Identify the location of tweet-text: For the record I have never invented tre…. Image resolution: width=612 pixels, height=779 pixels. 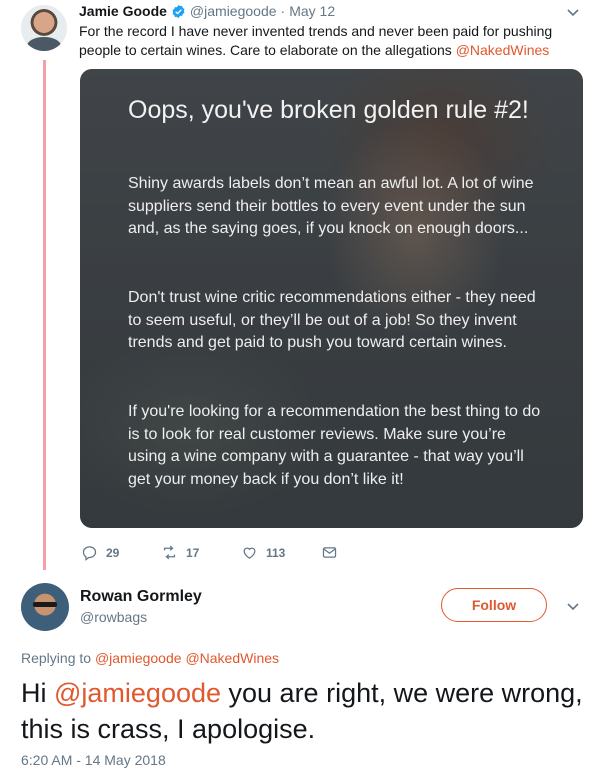
(331, 41).